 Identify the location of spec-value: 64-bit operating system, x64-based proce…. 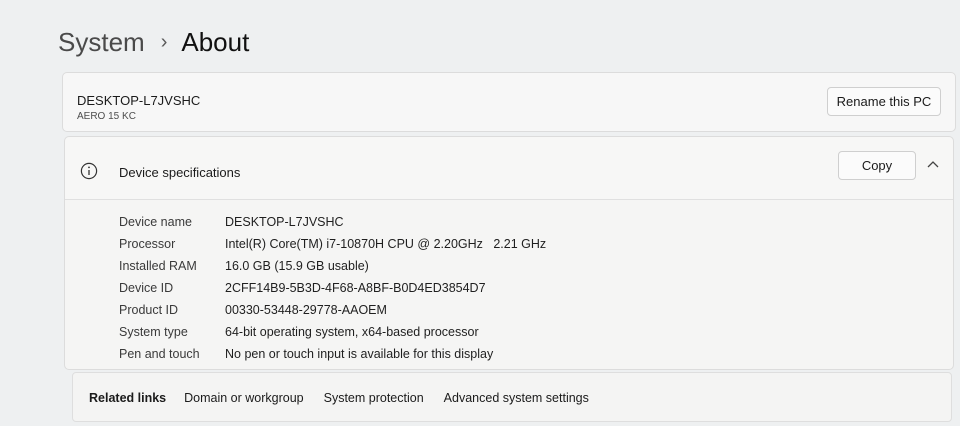
(352, 332).